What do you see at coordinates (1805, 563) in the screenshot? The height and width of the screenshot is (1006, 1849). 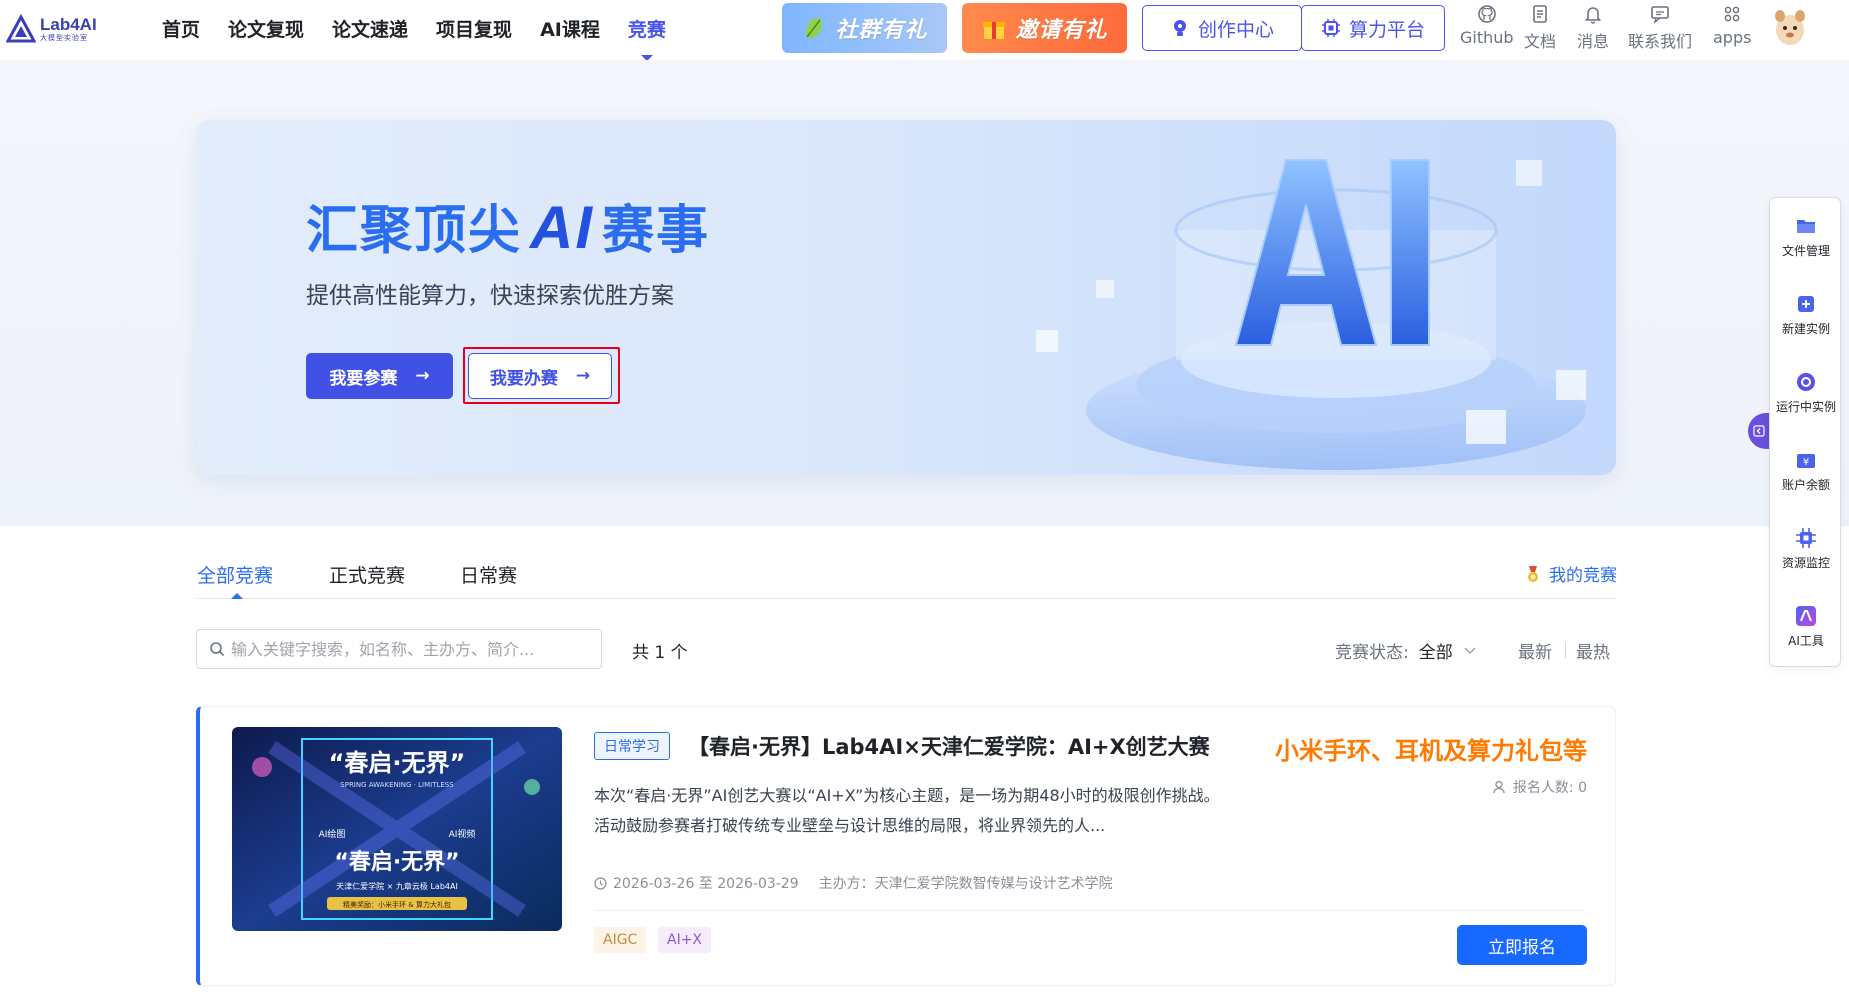 I see `sidebar-label-resource-monitor: 资源监控` at bounding box center [1805, 563].